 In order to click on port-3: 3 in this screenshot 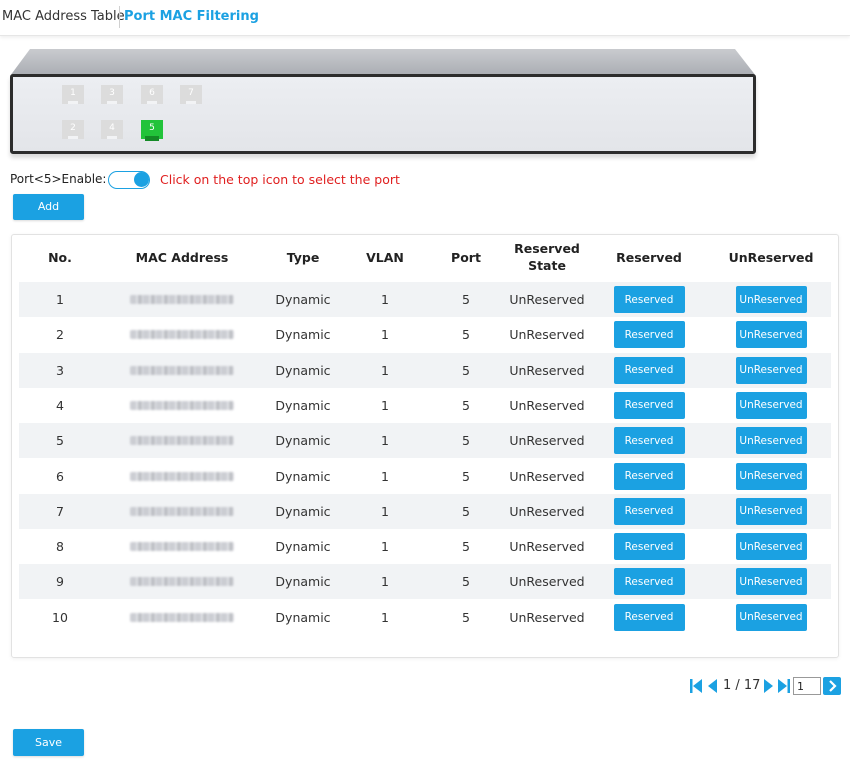, I will do `click(112, 94)`.